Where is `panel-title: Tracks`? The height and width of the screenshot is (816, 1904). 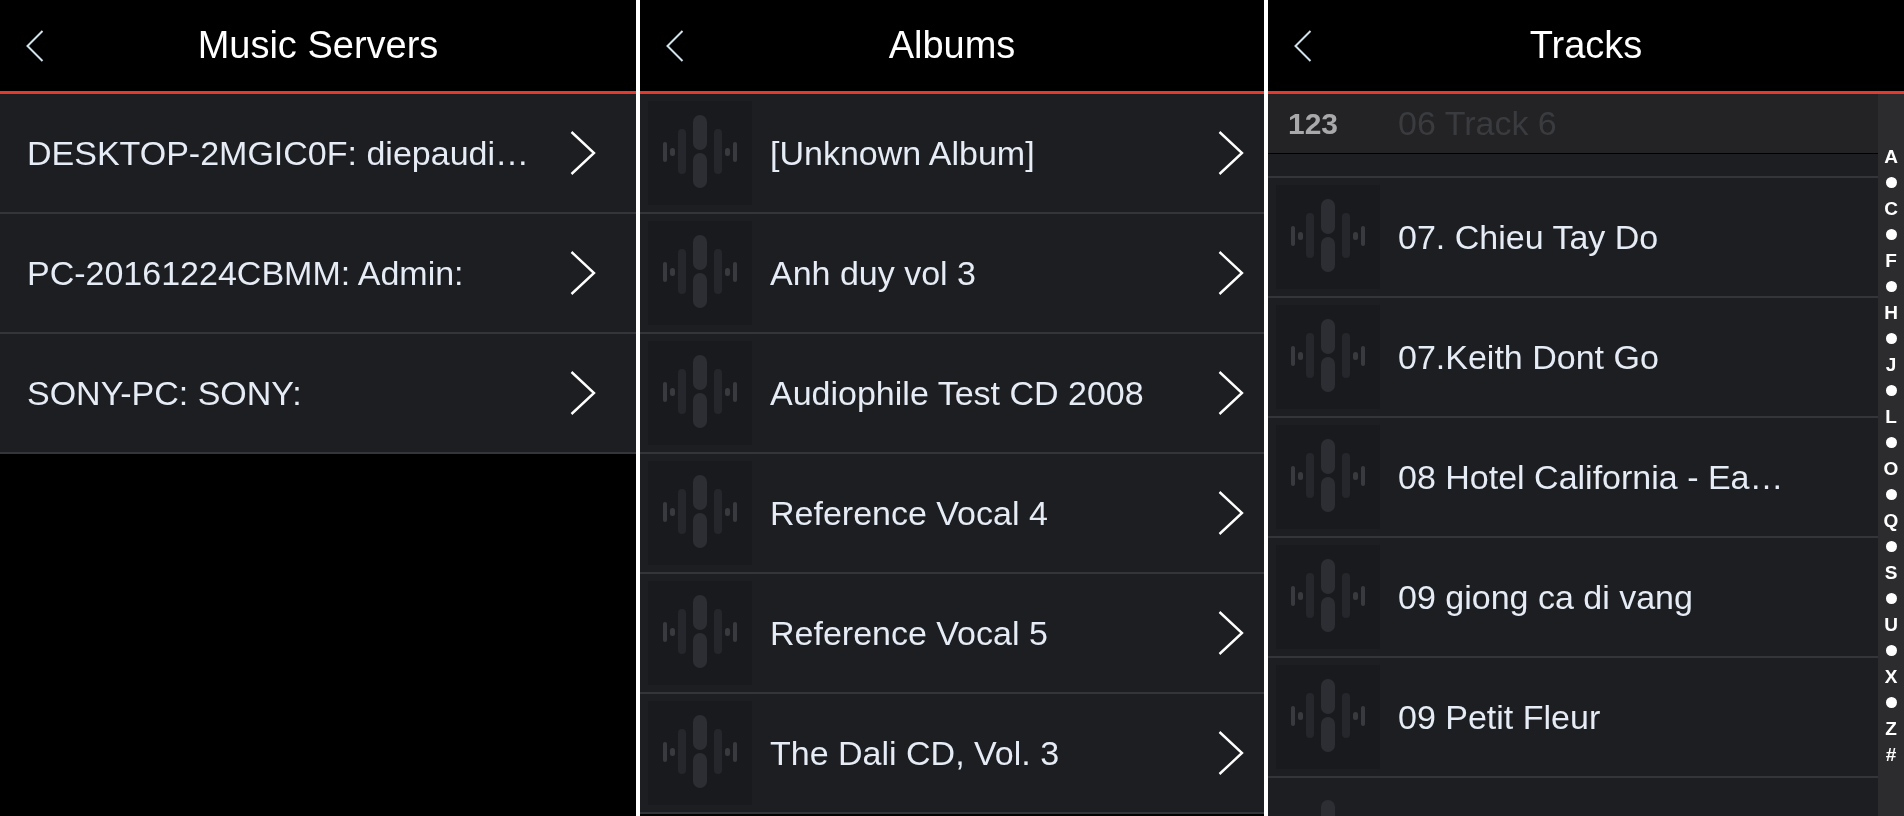 panel-title: Tracks is located at coordinates (1586, 45).